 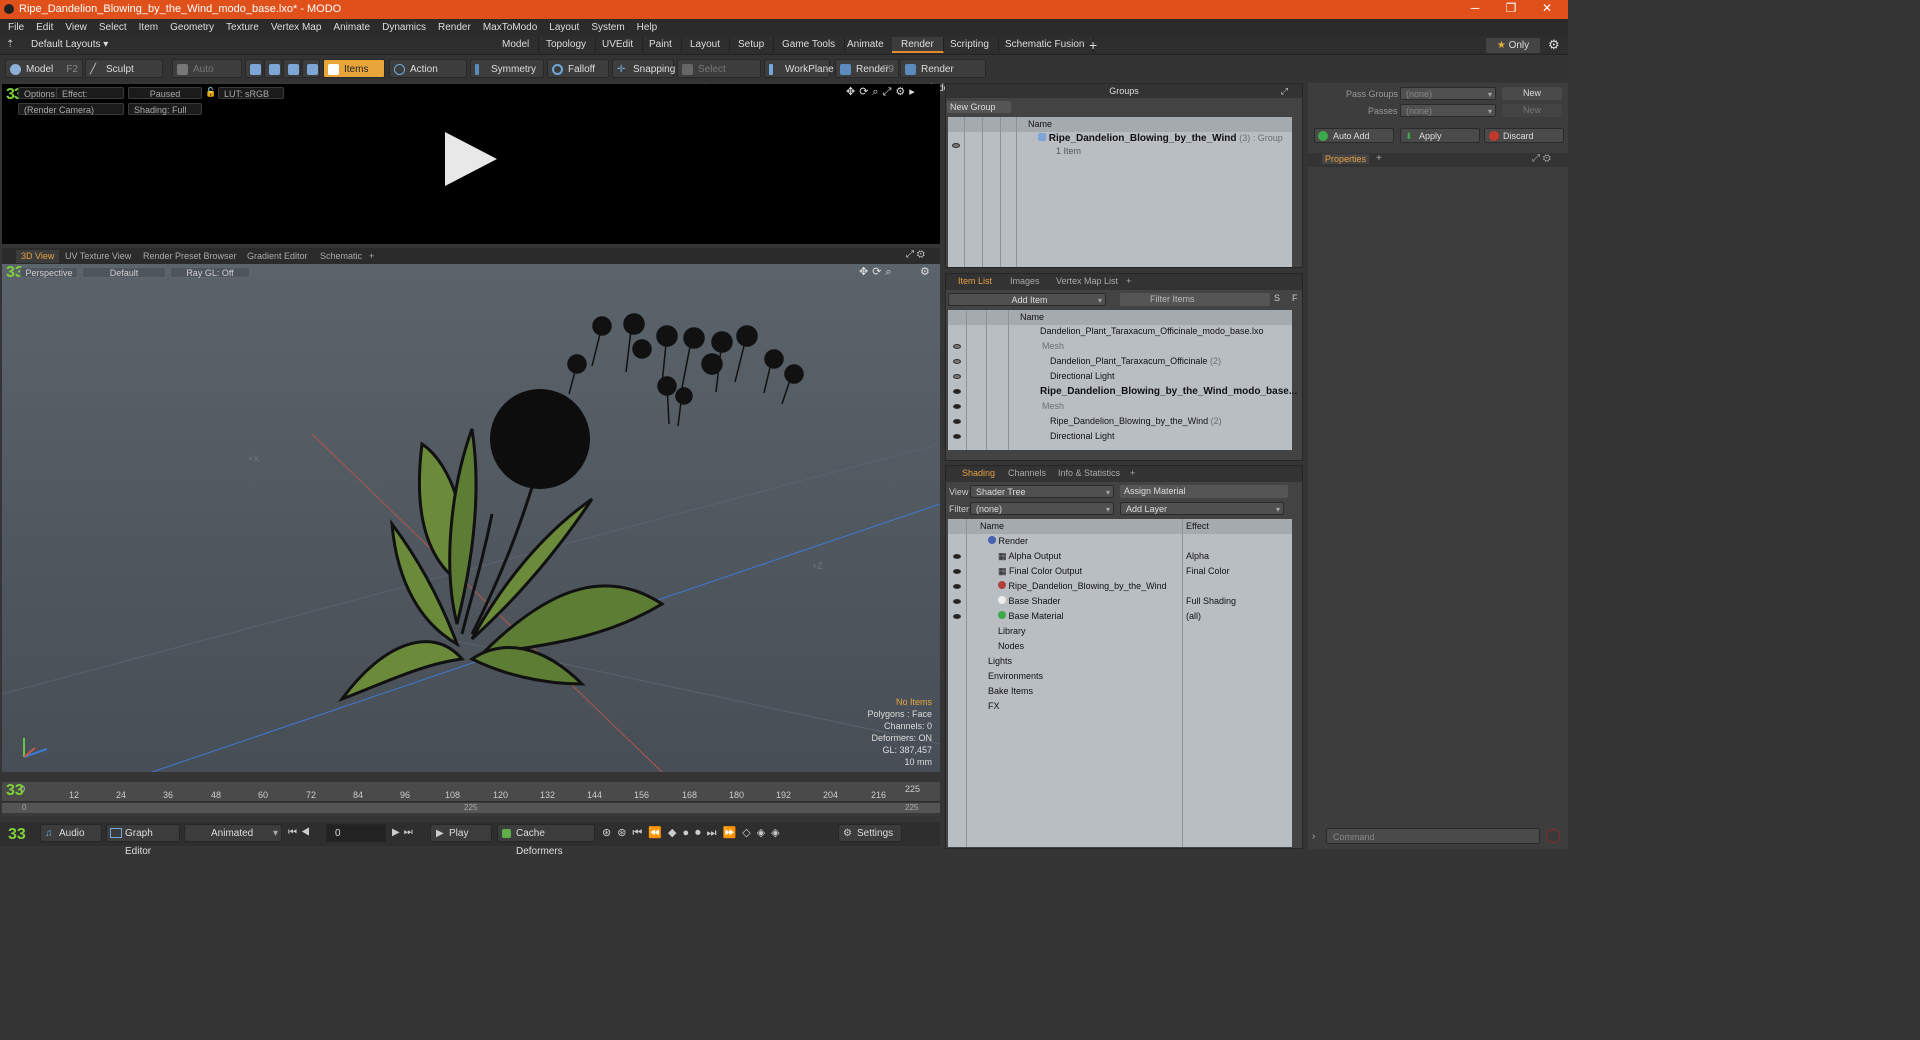 I want to click on current-frame-marker: 33, so click(x=15, y=791).